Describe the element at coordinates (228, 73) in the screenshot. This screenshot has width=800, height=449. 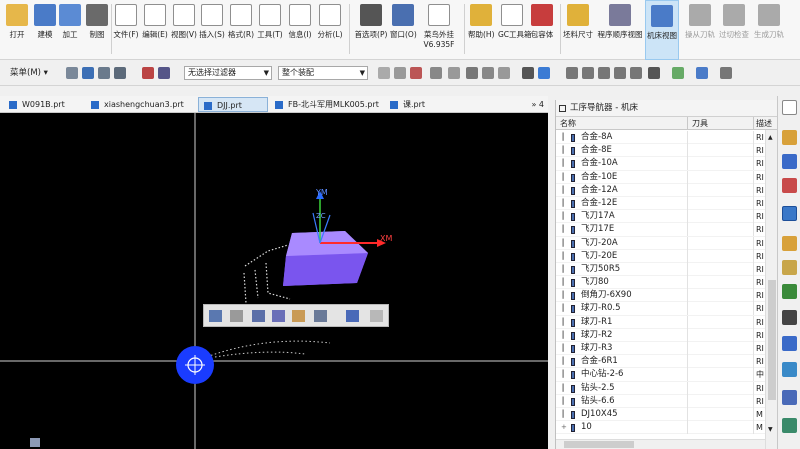
I see `selection-filter-dropdown: 无选择过滤器 ▼` at that location.